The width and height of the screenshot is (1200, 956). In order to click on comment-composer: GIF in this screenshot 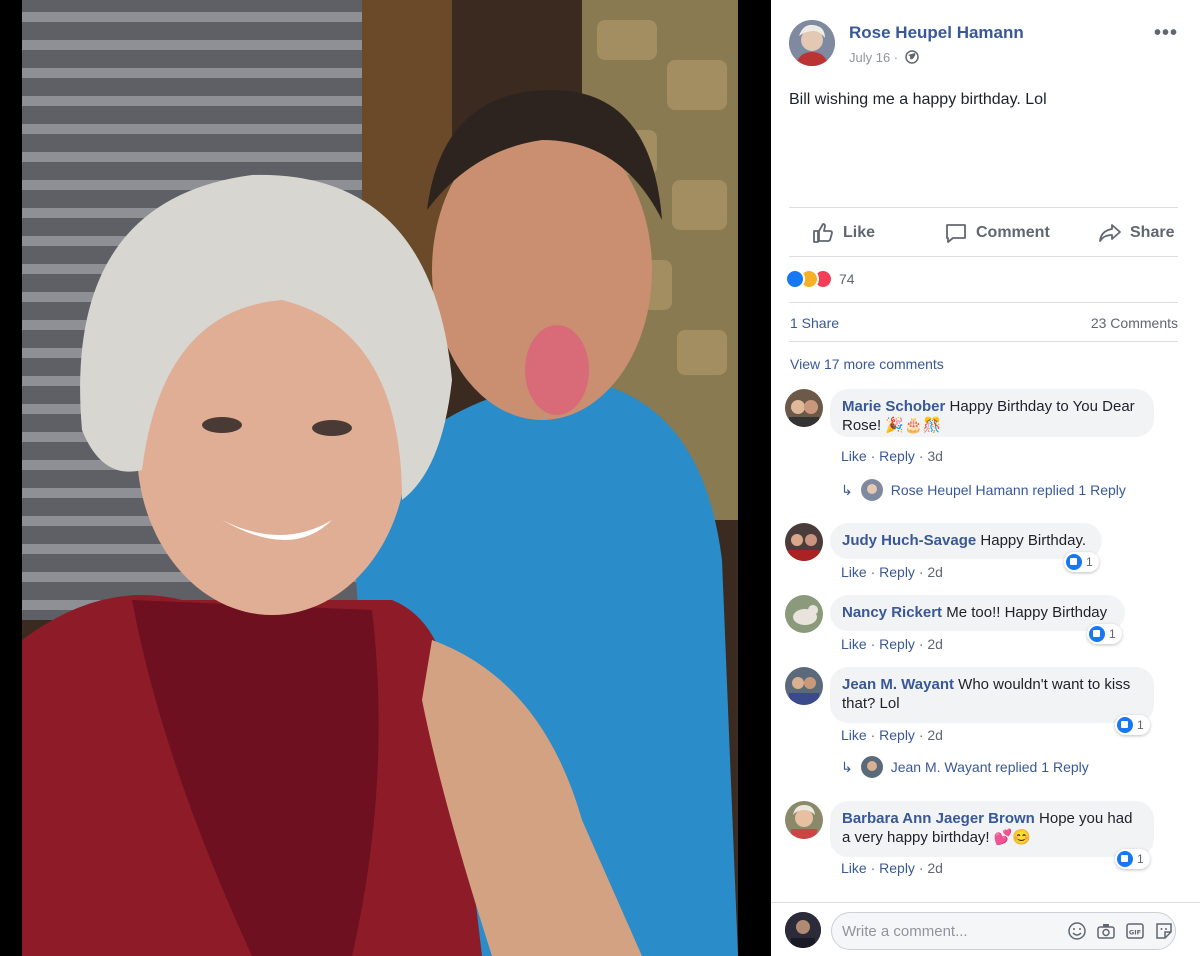, I will do `click(985, 929)`.